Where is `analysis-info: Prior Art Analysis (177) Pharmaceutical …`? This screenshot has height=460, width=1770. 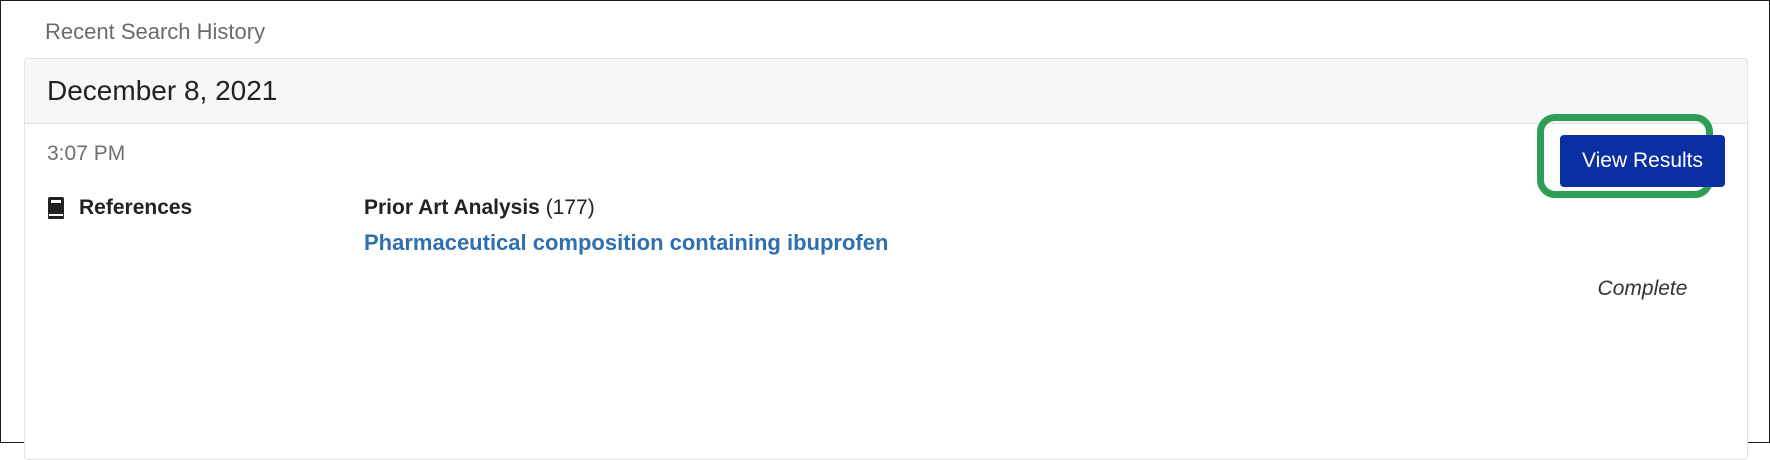 analysis-info: Prior Art Analysis (177) Pharmaceutical … is located at coordinates (626, 226).